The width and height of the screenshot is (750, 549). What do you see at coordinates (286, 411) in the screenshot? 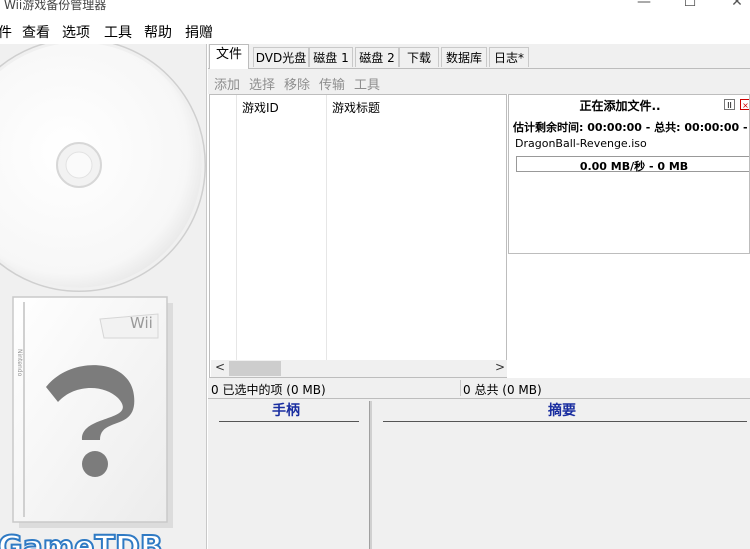
I see `controller-header: 手柄` at bounding box center [286, 411].